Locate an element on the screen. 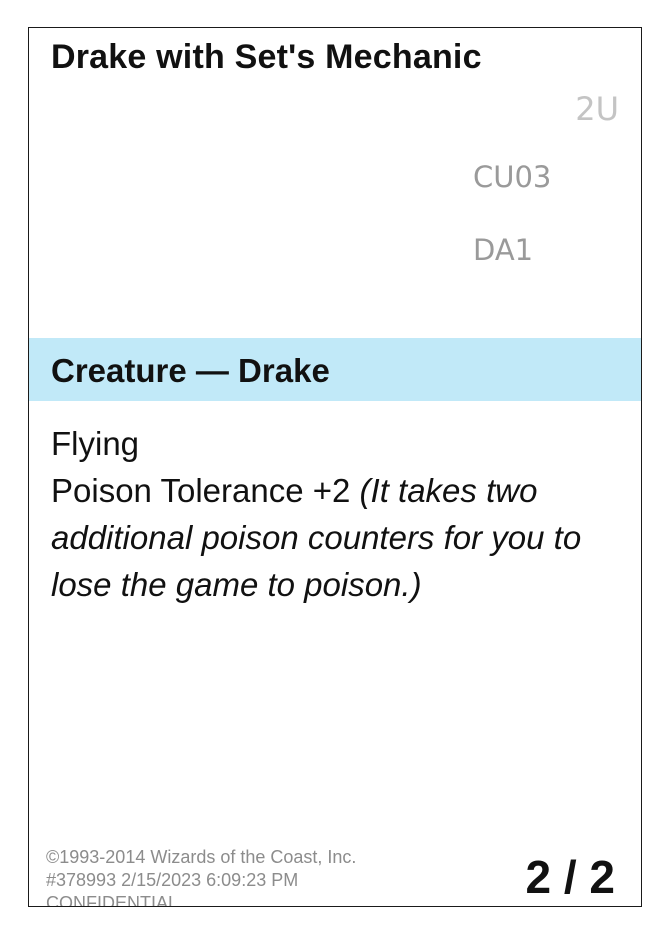 This screenshot has height=936, width=672. card-id-line: #378993 2/15/2023 6:09:23 PM is located at coordinates (172, 880).